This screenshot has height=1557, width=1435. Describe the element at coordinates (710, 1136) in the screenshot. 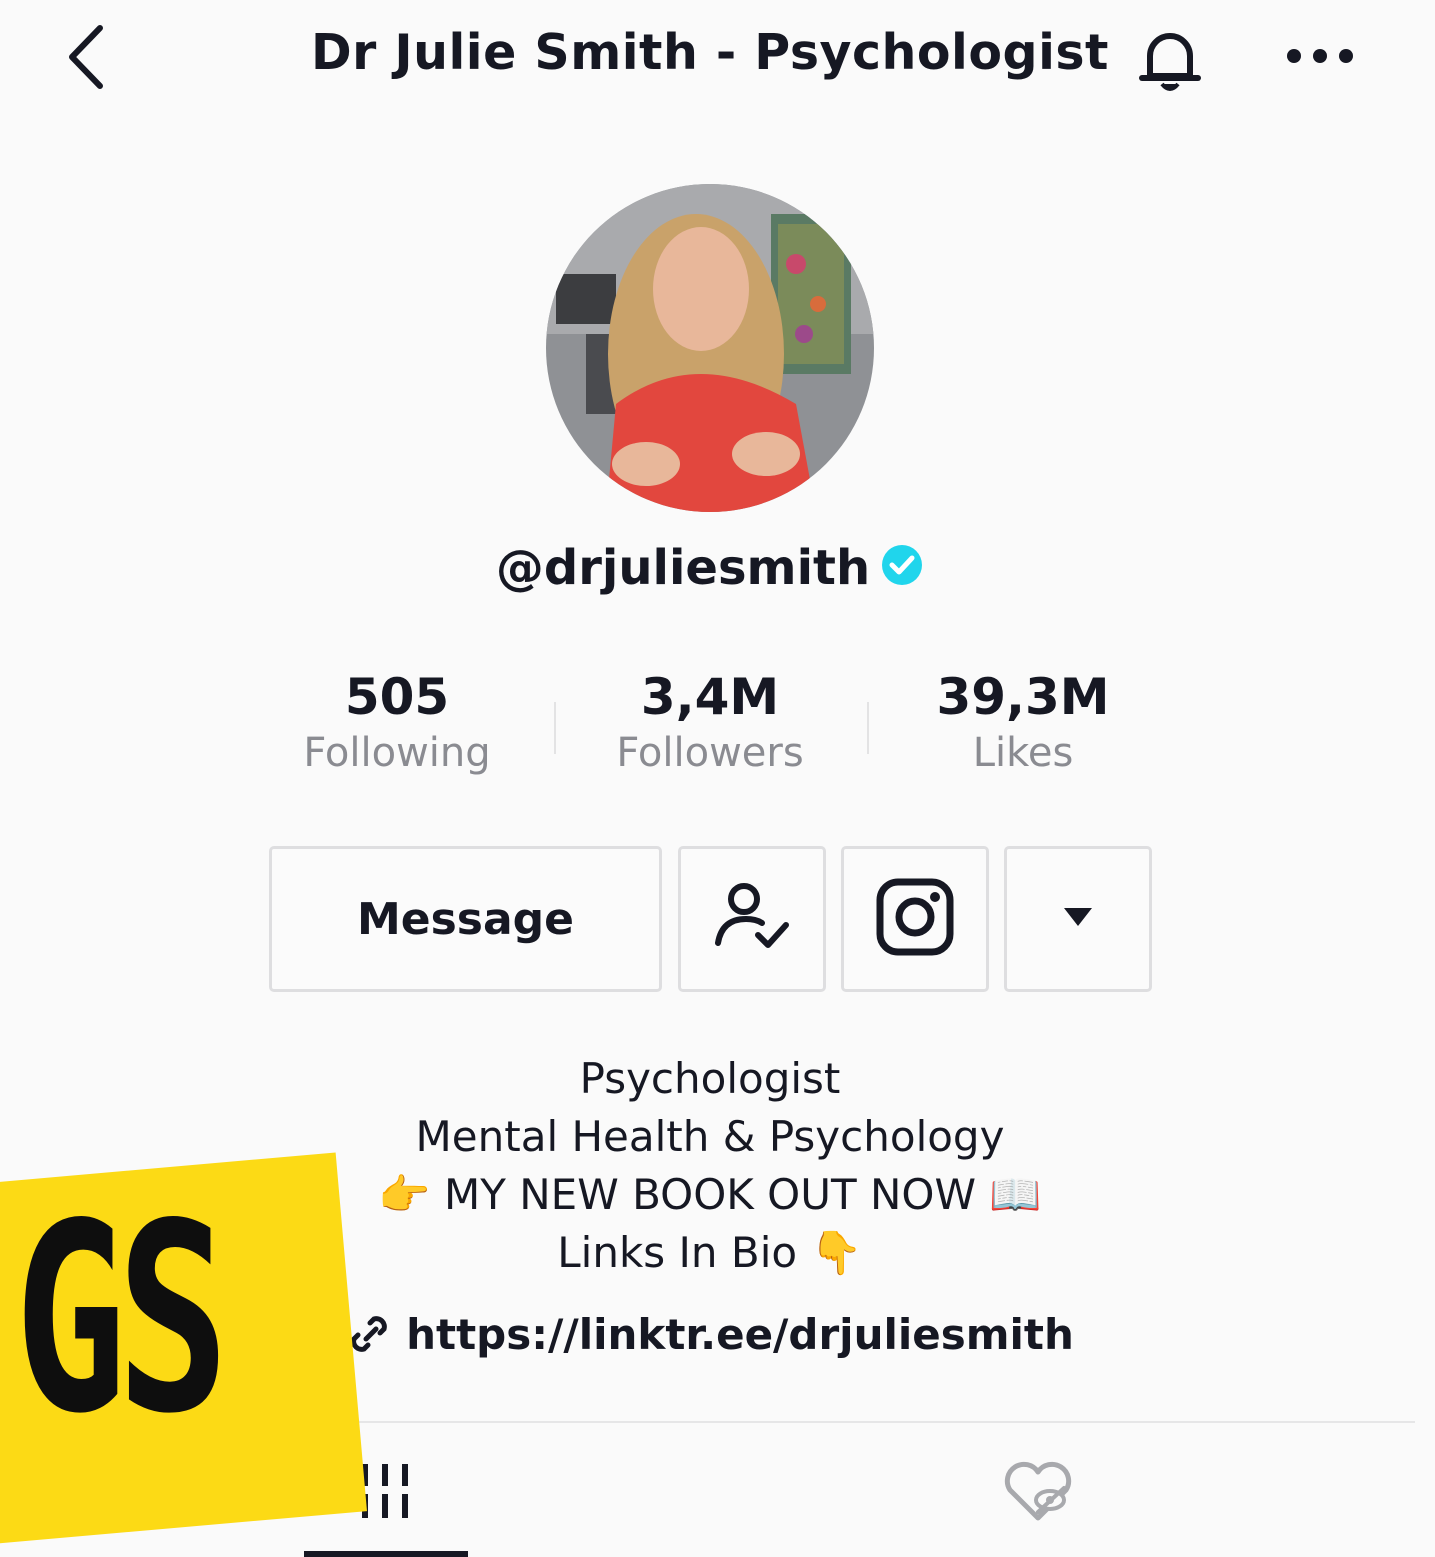

I see `bio-line: Mental Health & Psychology` at that location.